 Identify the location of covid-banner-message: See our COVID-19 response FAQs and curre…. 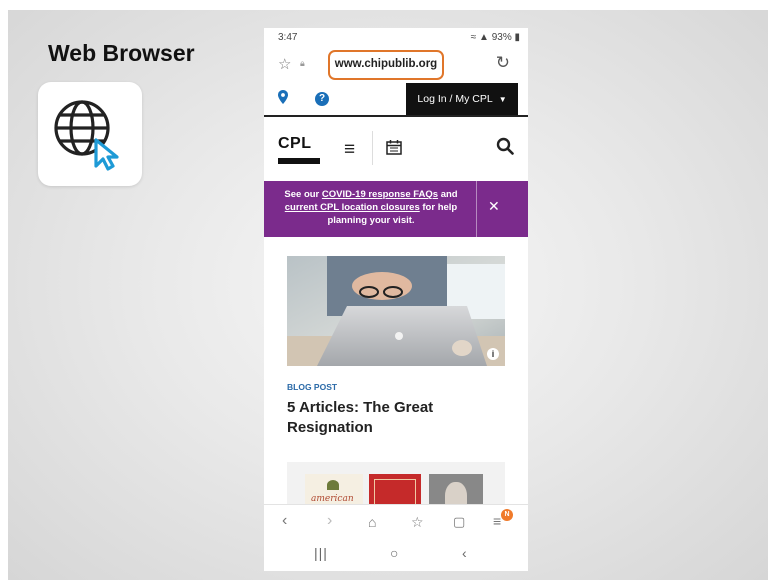
(371, 207).